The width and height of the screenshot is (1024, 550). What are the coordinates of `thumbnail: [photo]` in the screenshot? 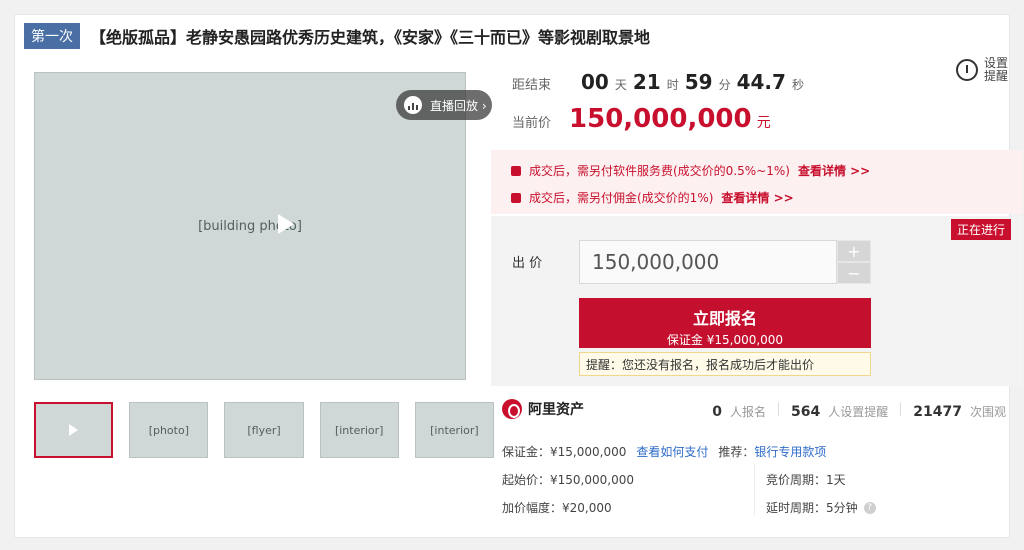 It's located at (169, 430).